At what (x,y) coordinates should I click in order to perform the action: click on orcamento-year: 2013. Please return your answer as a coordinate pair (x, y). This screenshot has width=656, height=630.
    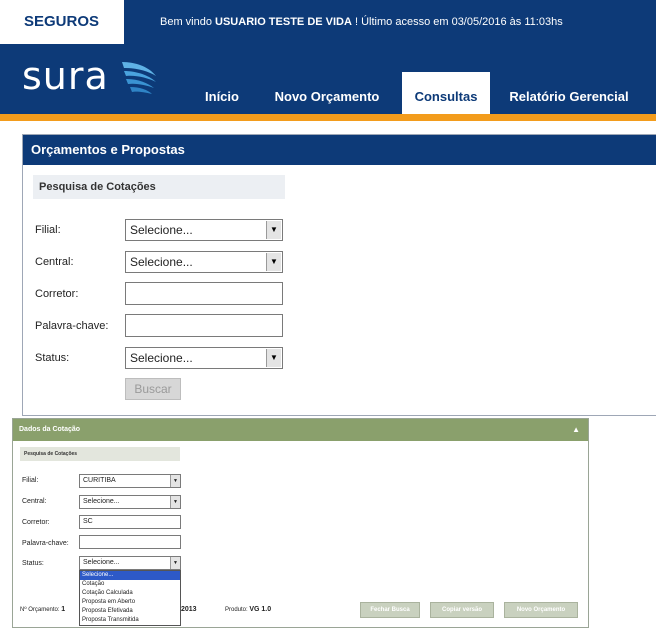
    Looking at the image, I should click on (189, 609).